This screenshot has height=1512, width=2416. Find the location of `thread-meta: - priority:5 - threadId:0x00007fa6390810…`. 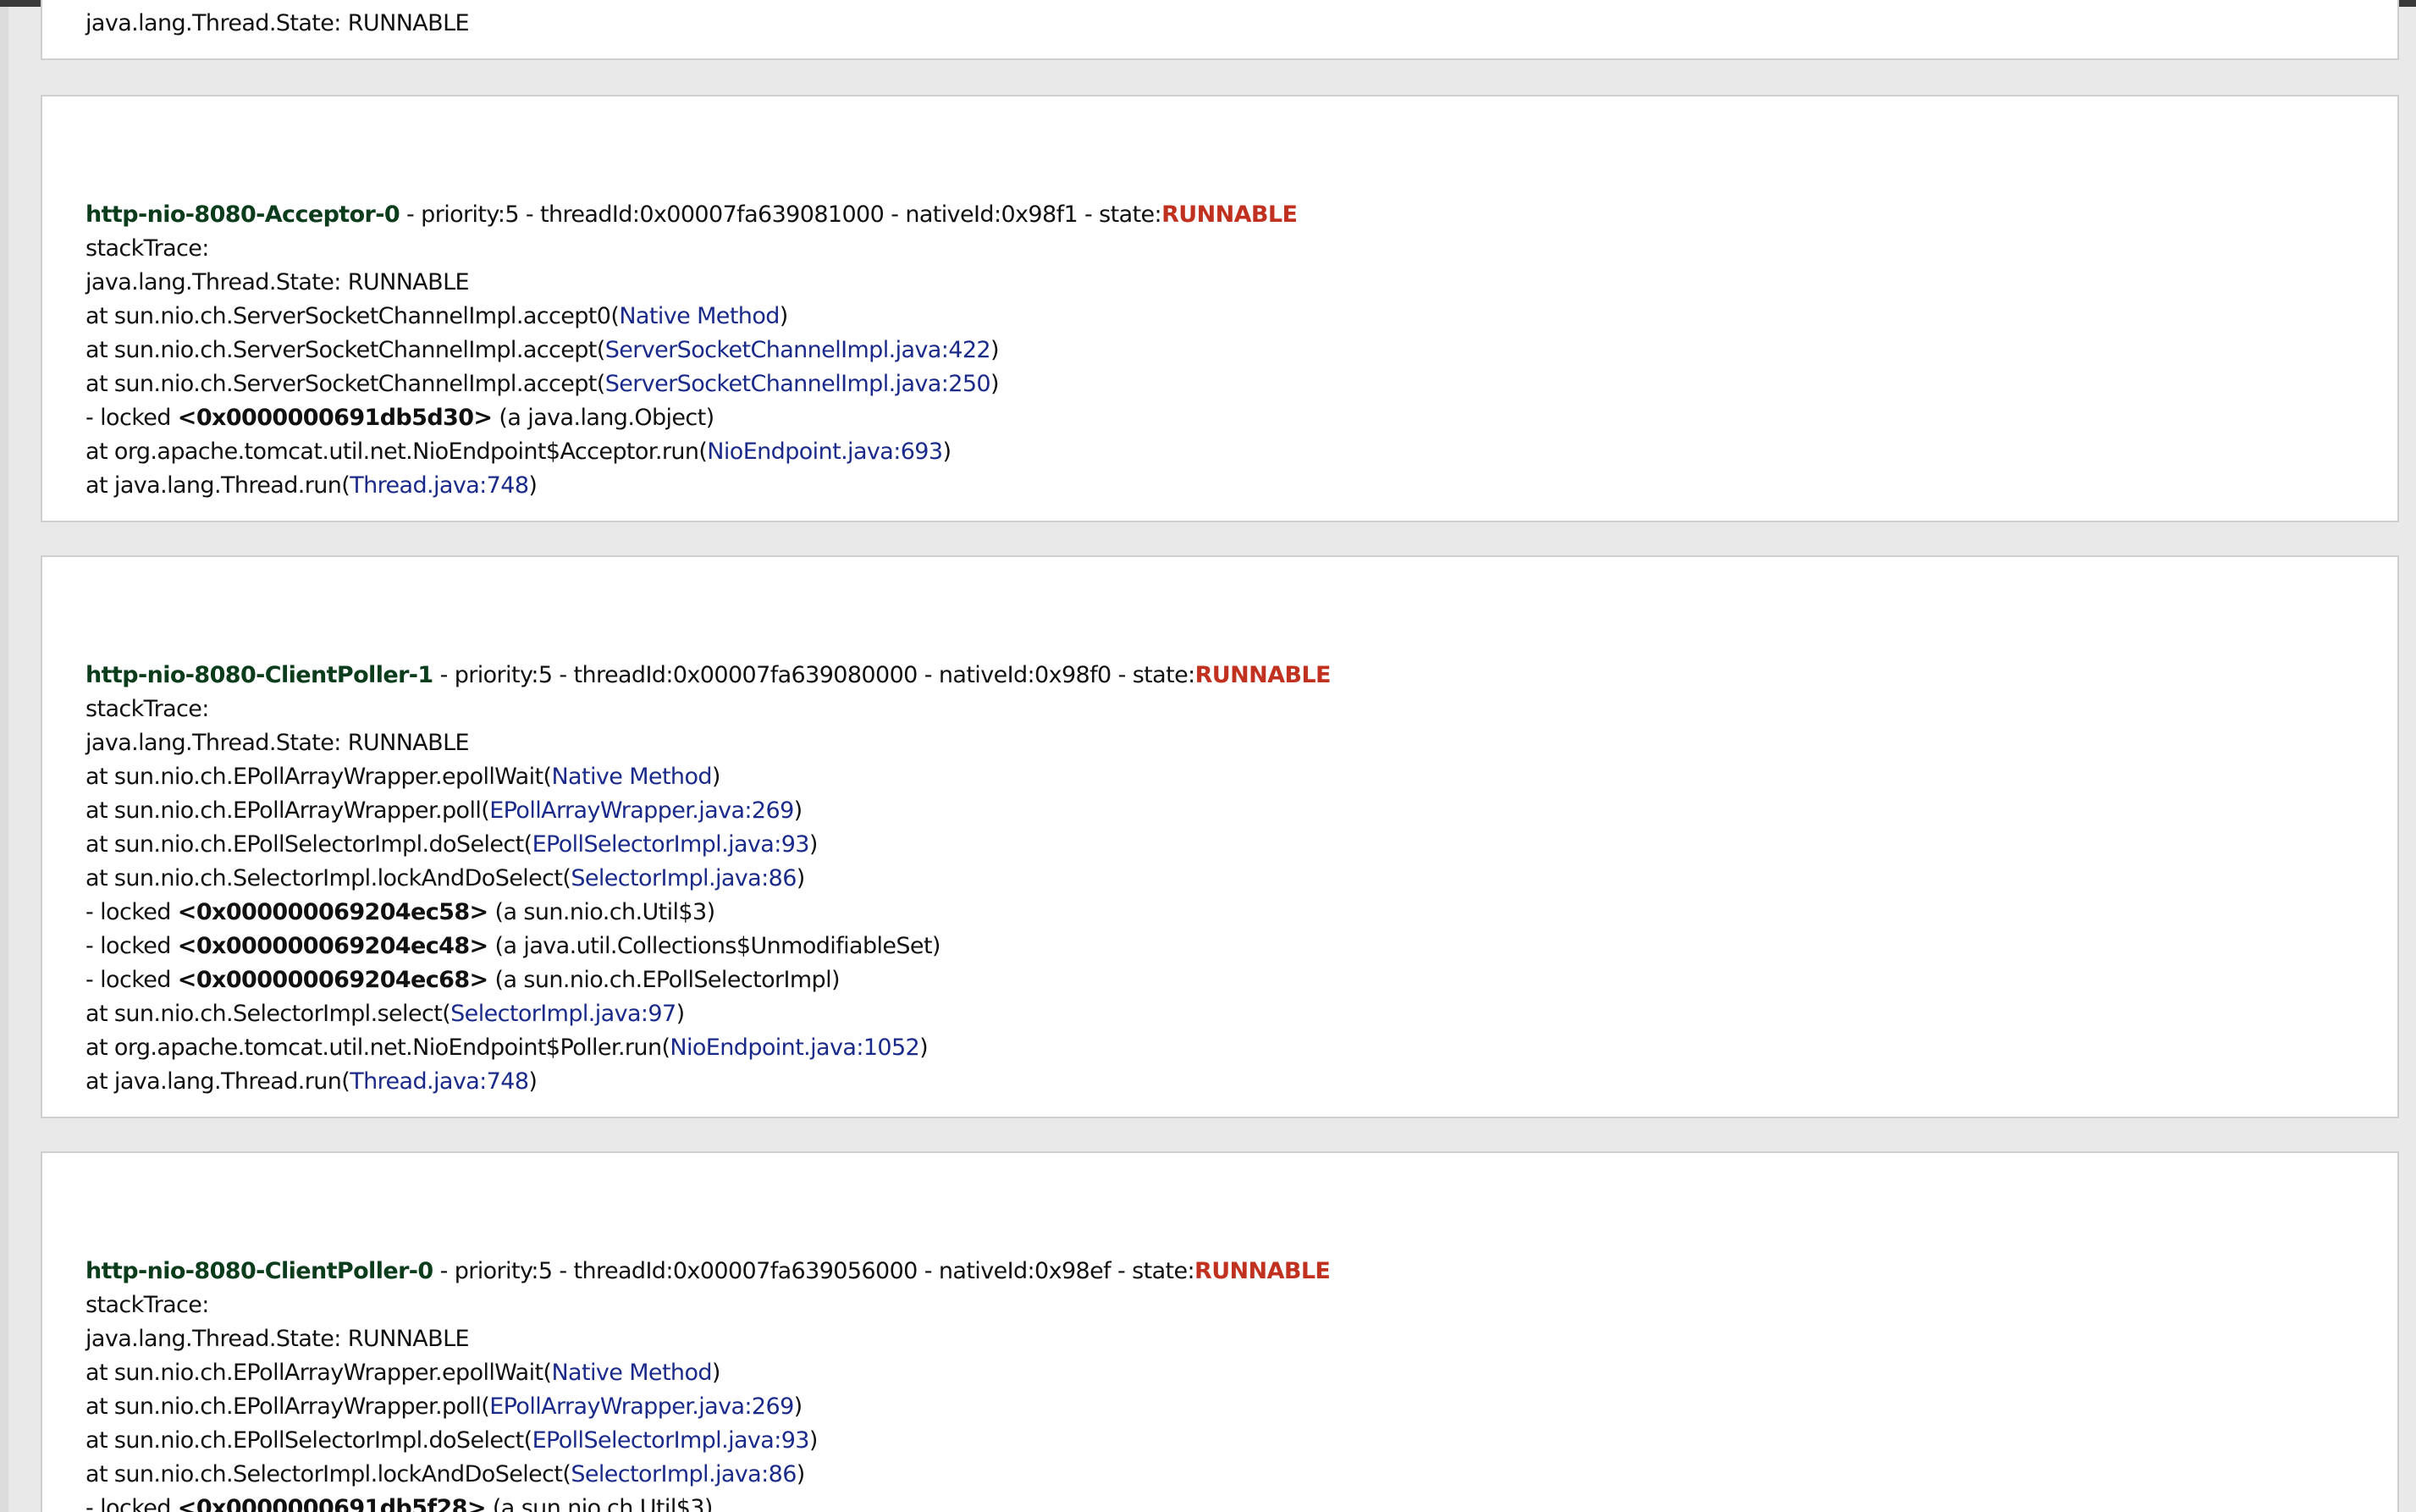

thread-meta: - priority:5 - threadId:0x00007fa6390810… is located at coordinates (781, 214).